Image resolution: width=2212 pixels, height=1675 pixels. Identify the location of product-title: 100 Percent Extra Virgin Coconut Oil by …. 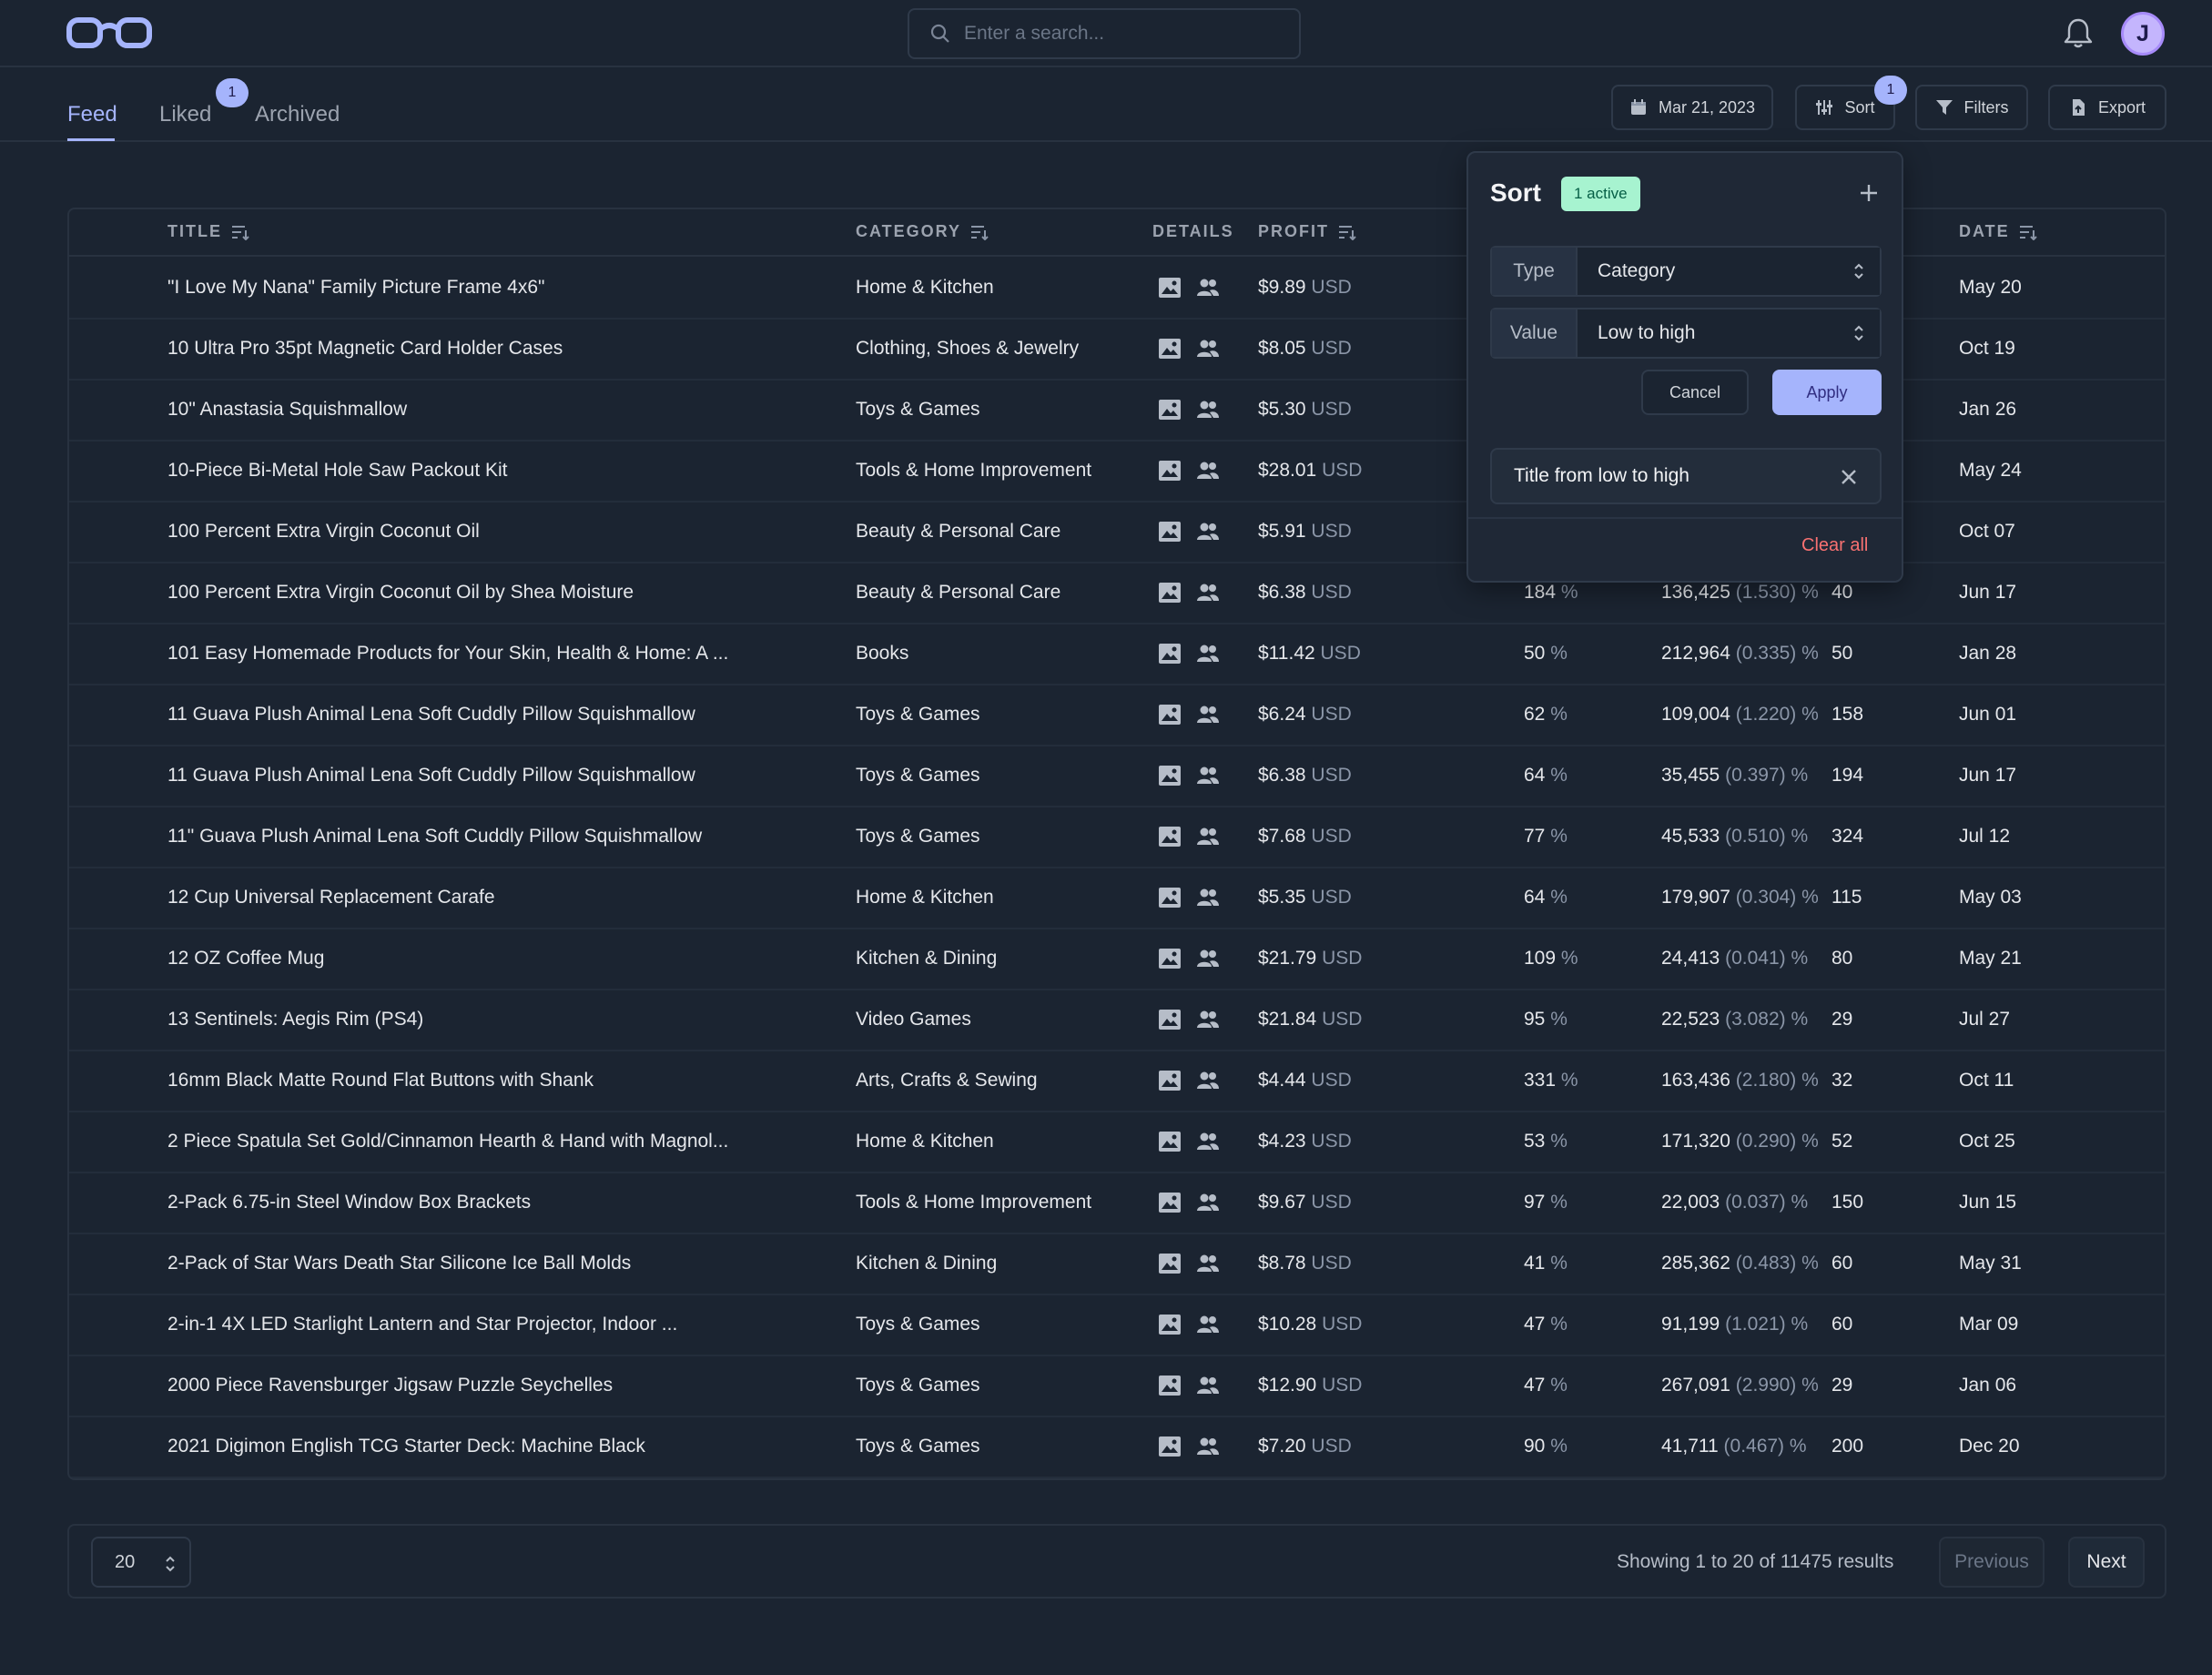
(400, 593).